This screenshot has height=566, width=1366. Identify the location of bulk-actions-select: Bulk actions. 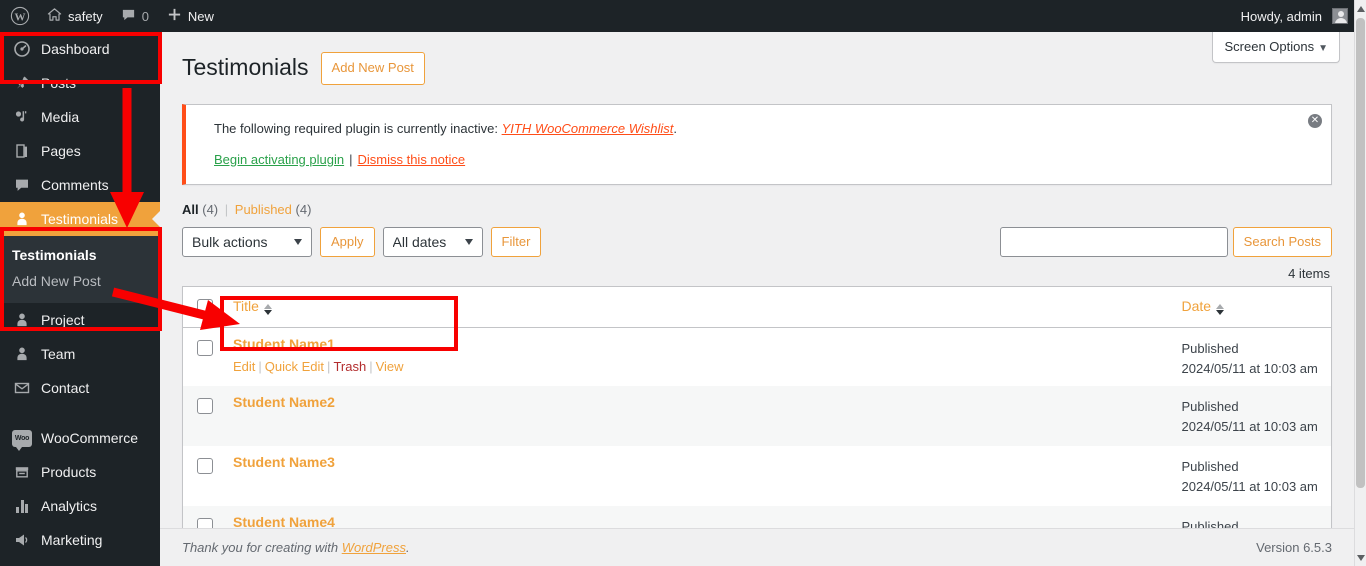
(247, 242).